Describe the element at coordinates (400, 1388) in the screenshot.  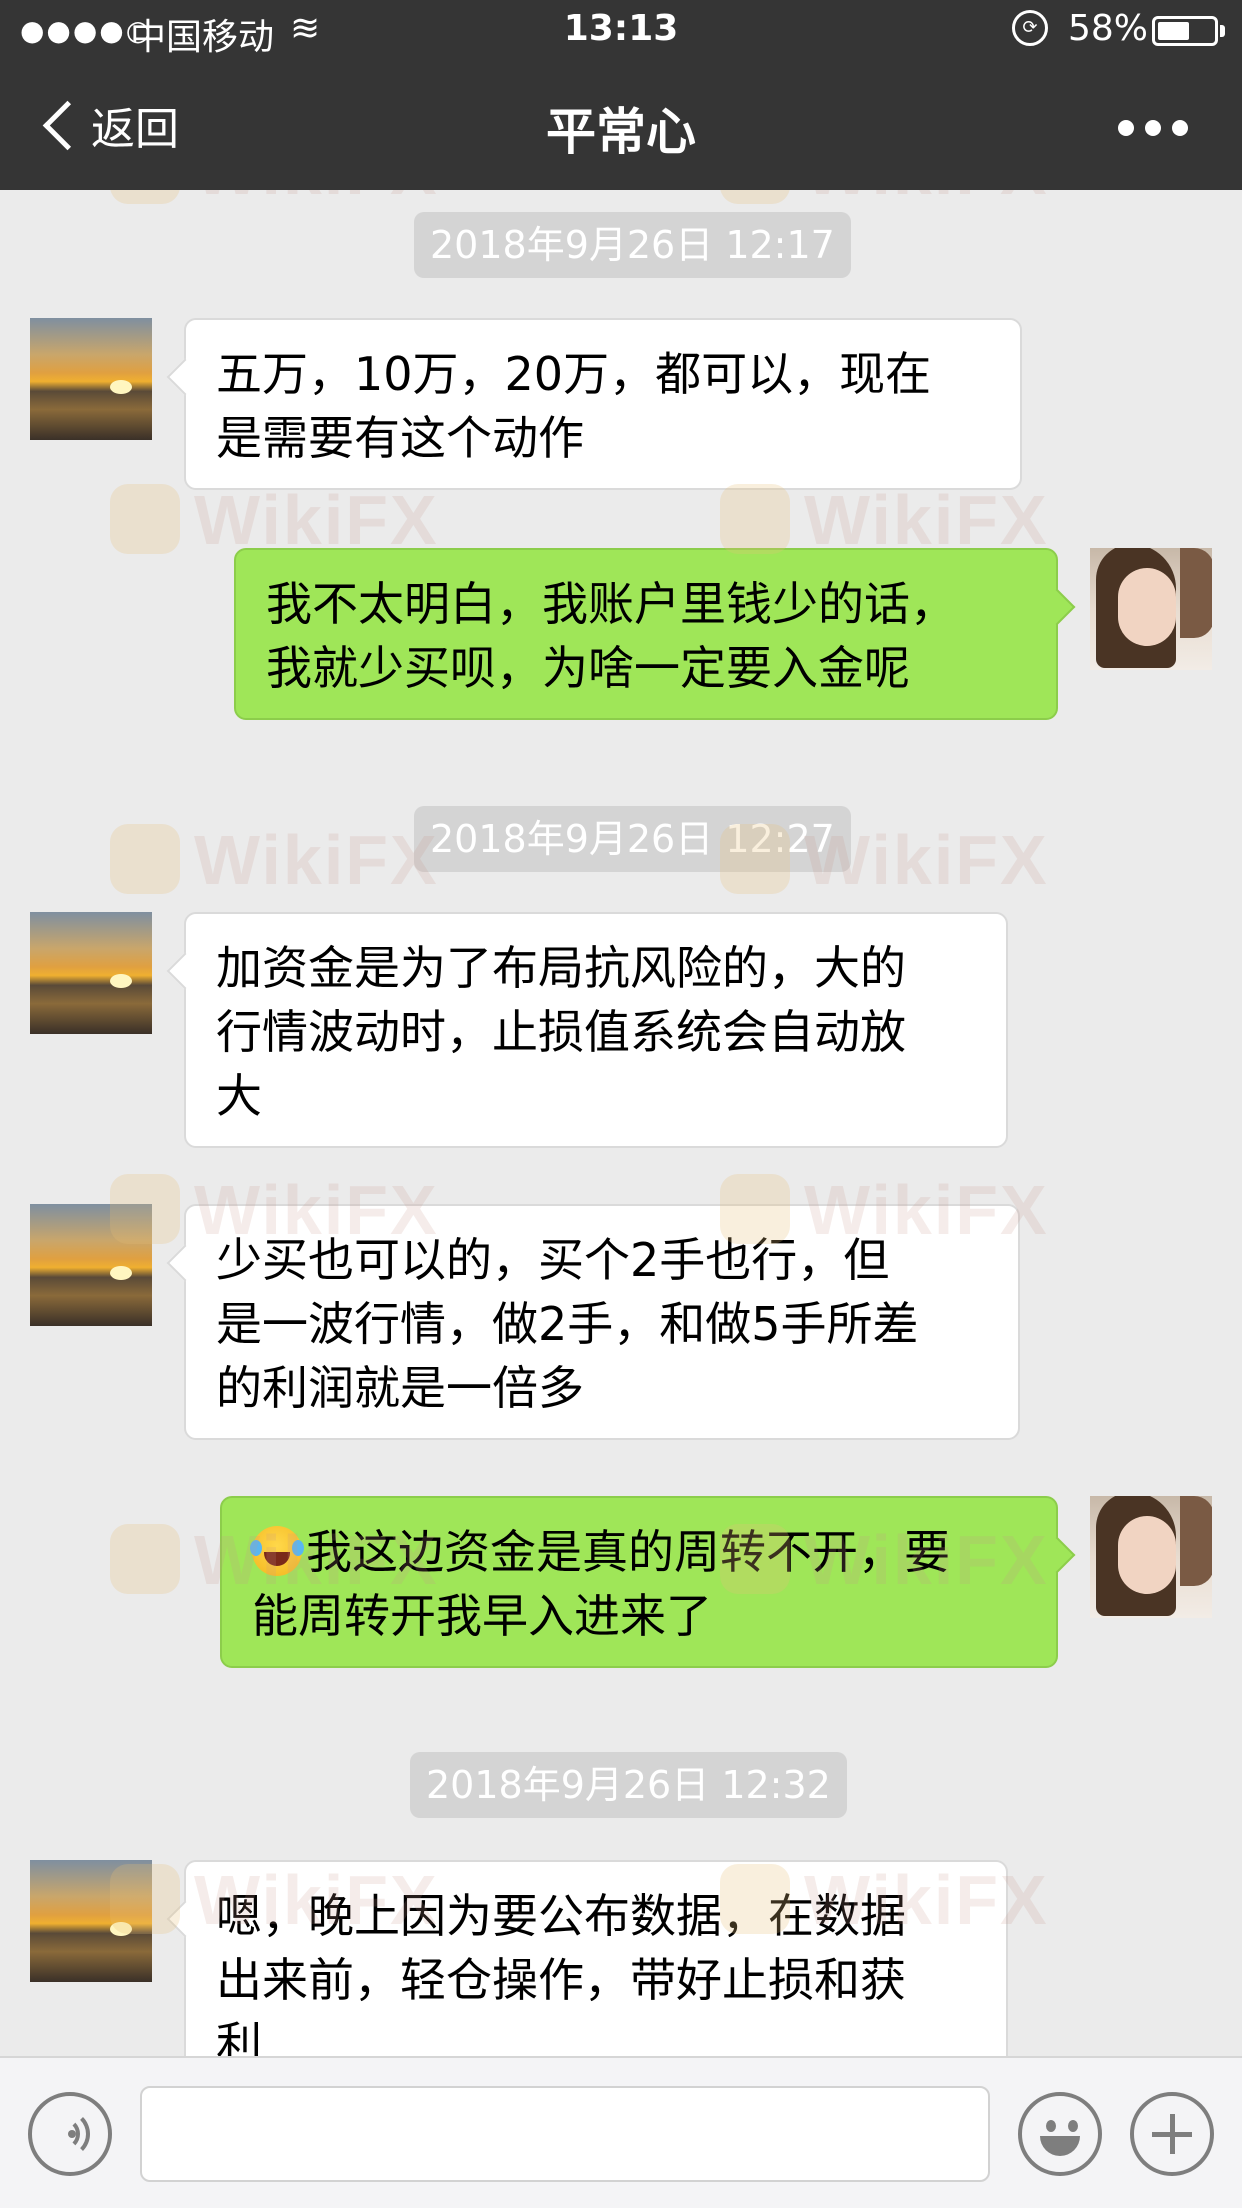
I see `message-line: 的利润就是一倍多` at that location.